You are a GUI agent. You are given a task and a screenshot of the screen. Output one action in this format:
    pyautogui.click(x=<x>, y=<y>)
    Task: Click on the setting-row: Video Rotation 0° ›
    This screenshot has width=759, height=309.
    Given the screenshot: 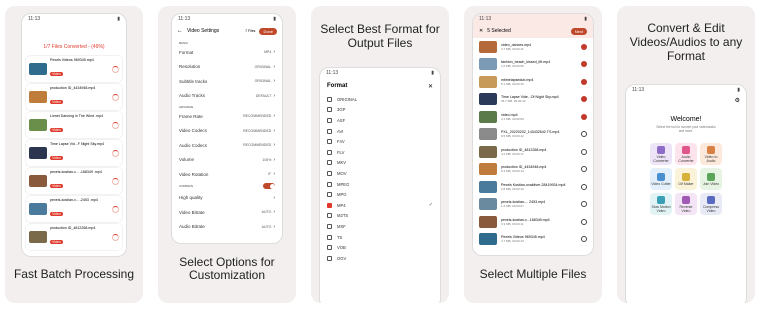 What is the action you would take?
    pyautogui.click(x=227, y=174)
    